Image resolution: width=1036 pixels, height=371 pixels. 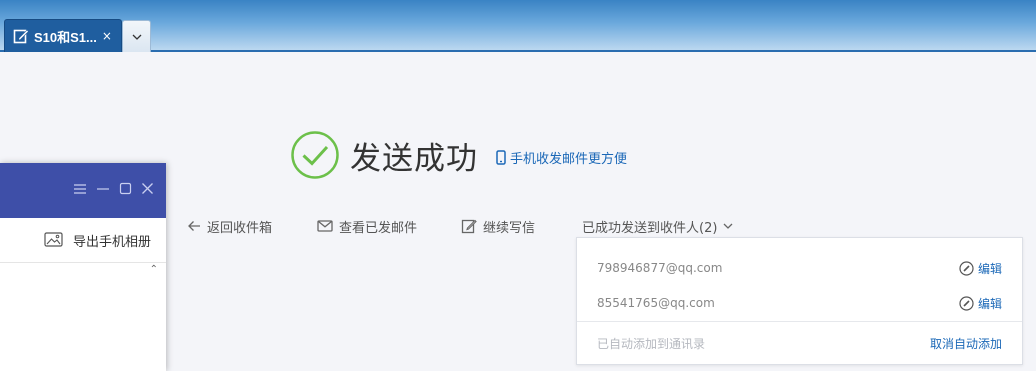 I want to click on export-album-button: 导出手机相册, so click(x=83, y=240).